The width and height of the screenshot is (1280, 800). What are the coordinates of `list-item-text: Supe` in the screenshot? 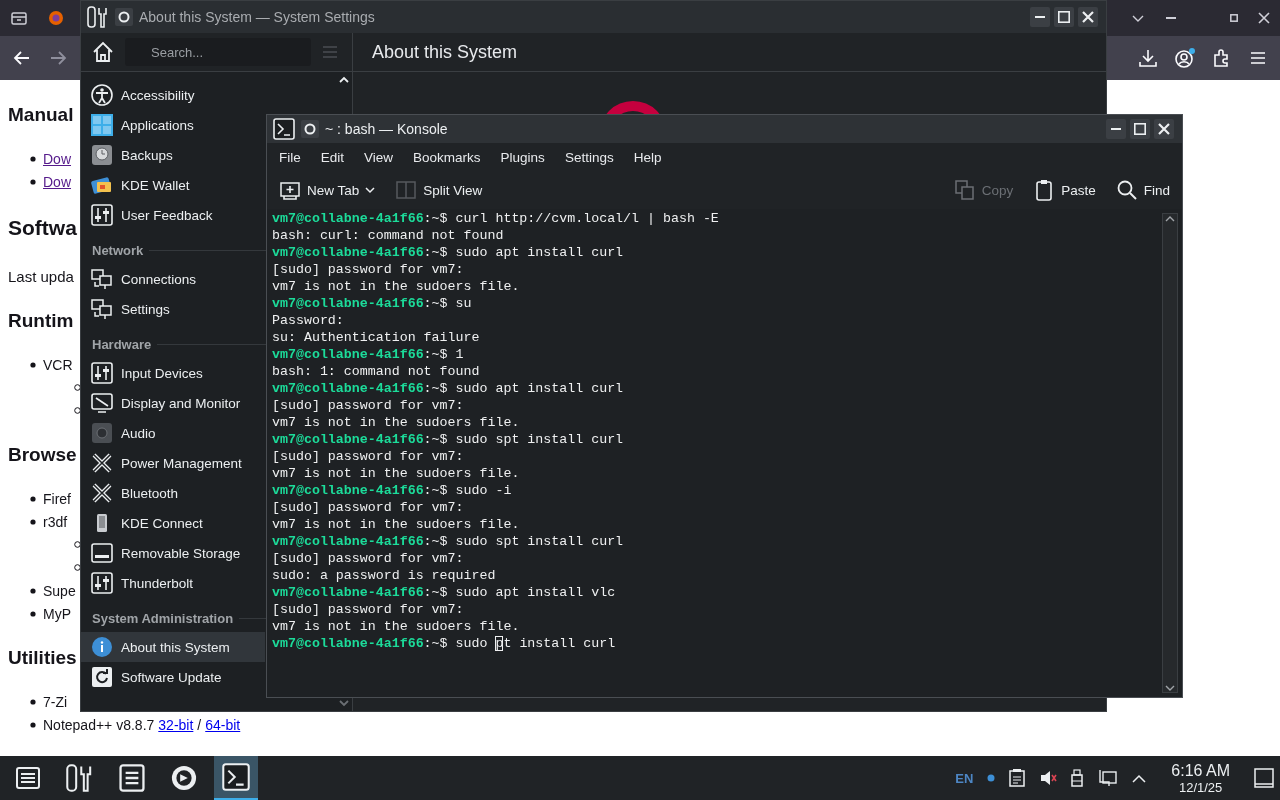 It's located at (59, 590).